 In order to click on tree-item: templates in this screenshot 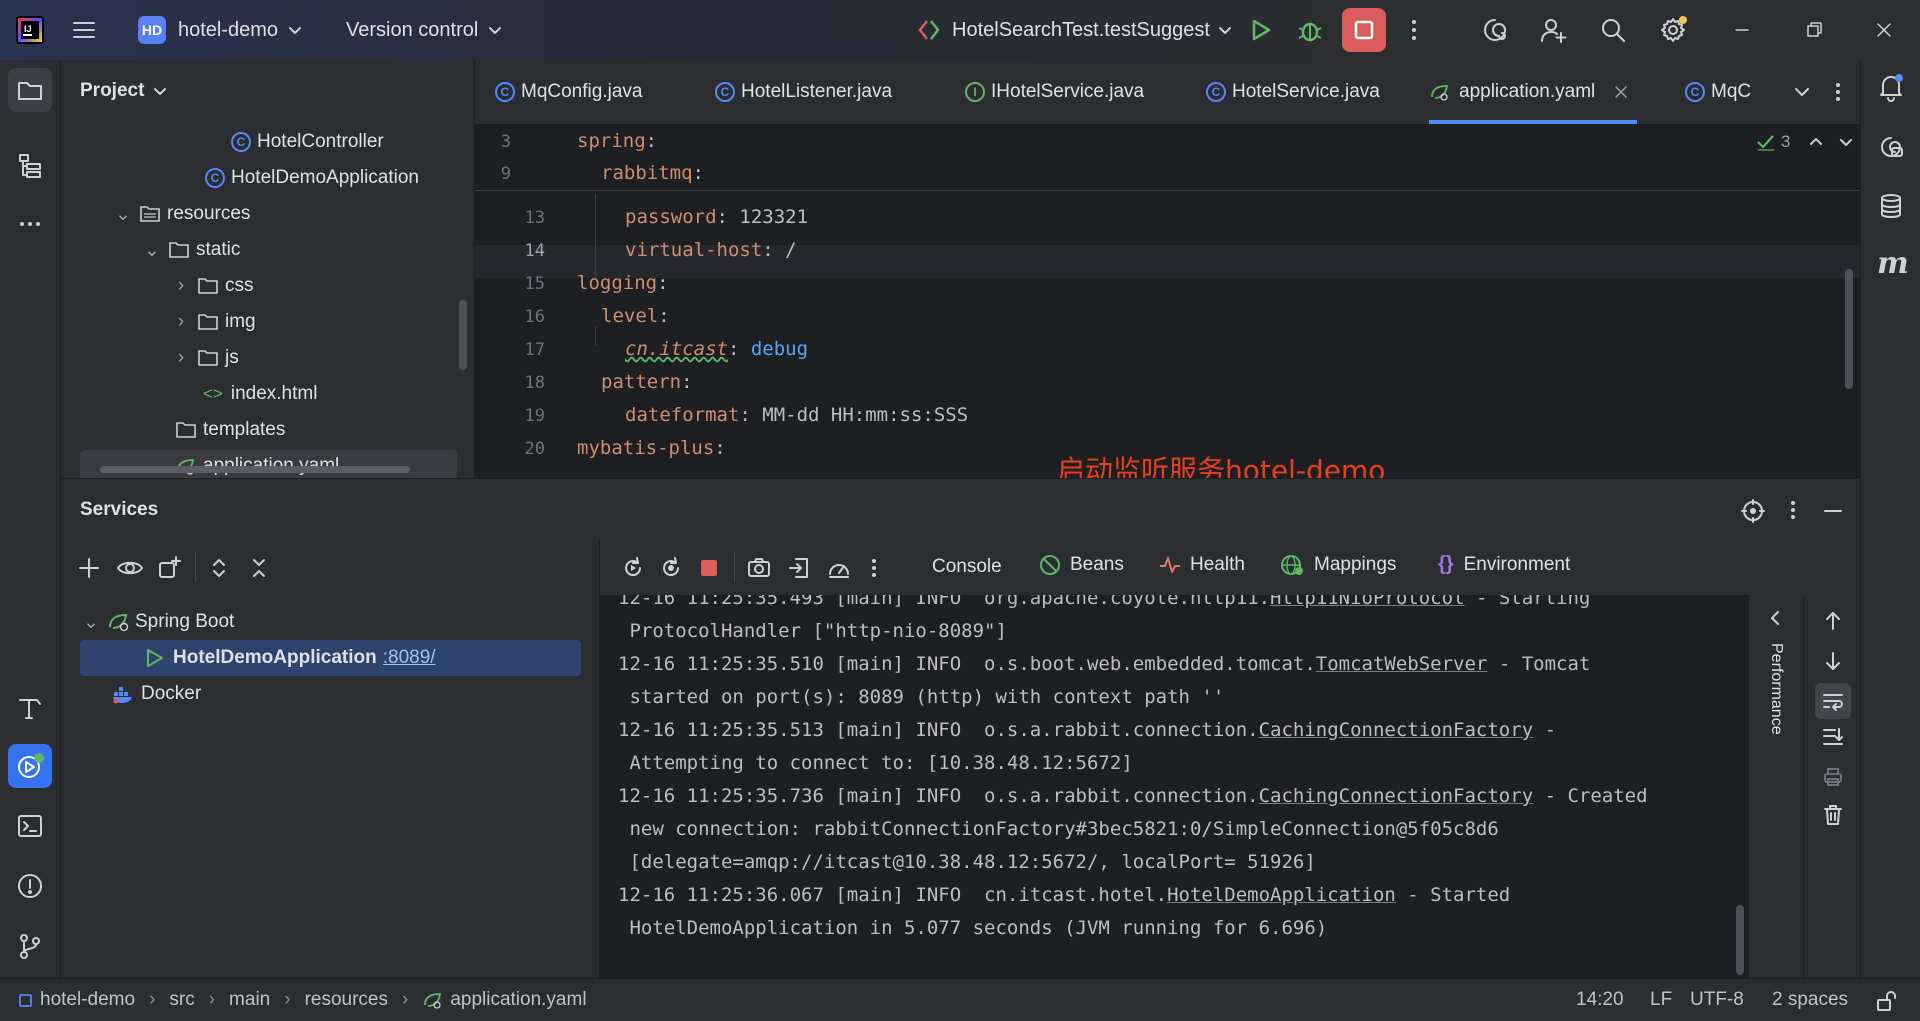, I will do `click(230, 430)`.